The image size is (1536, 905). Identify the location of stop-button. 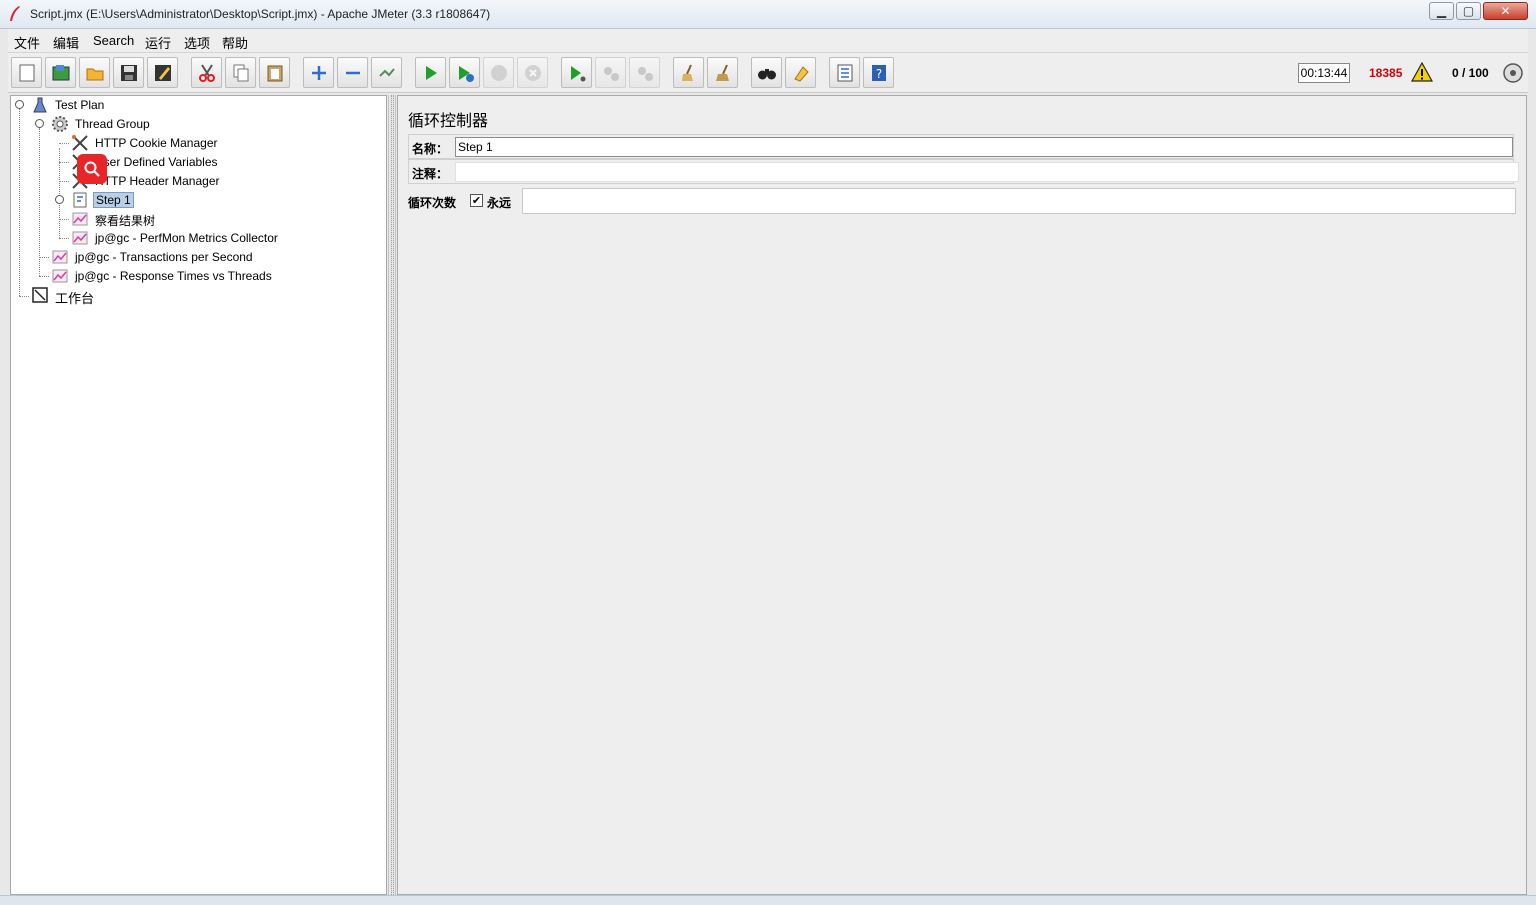
(498, 72).